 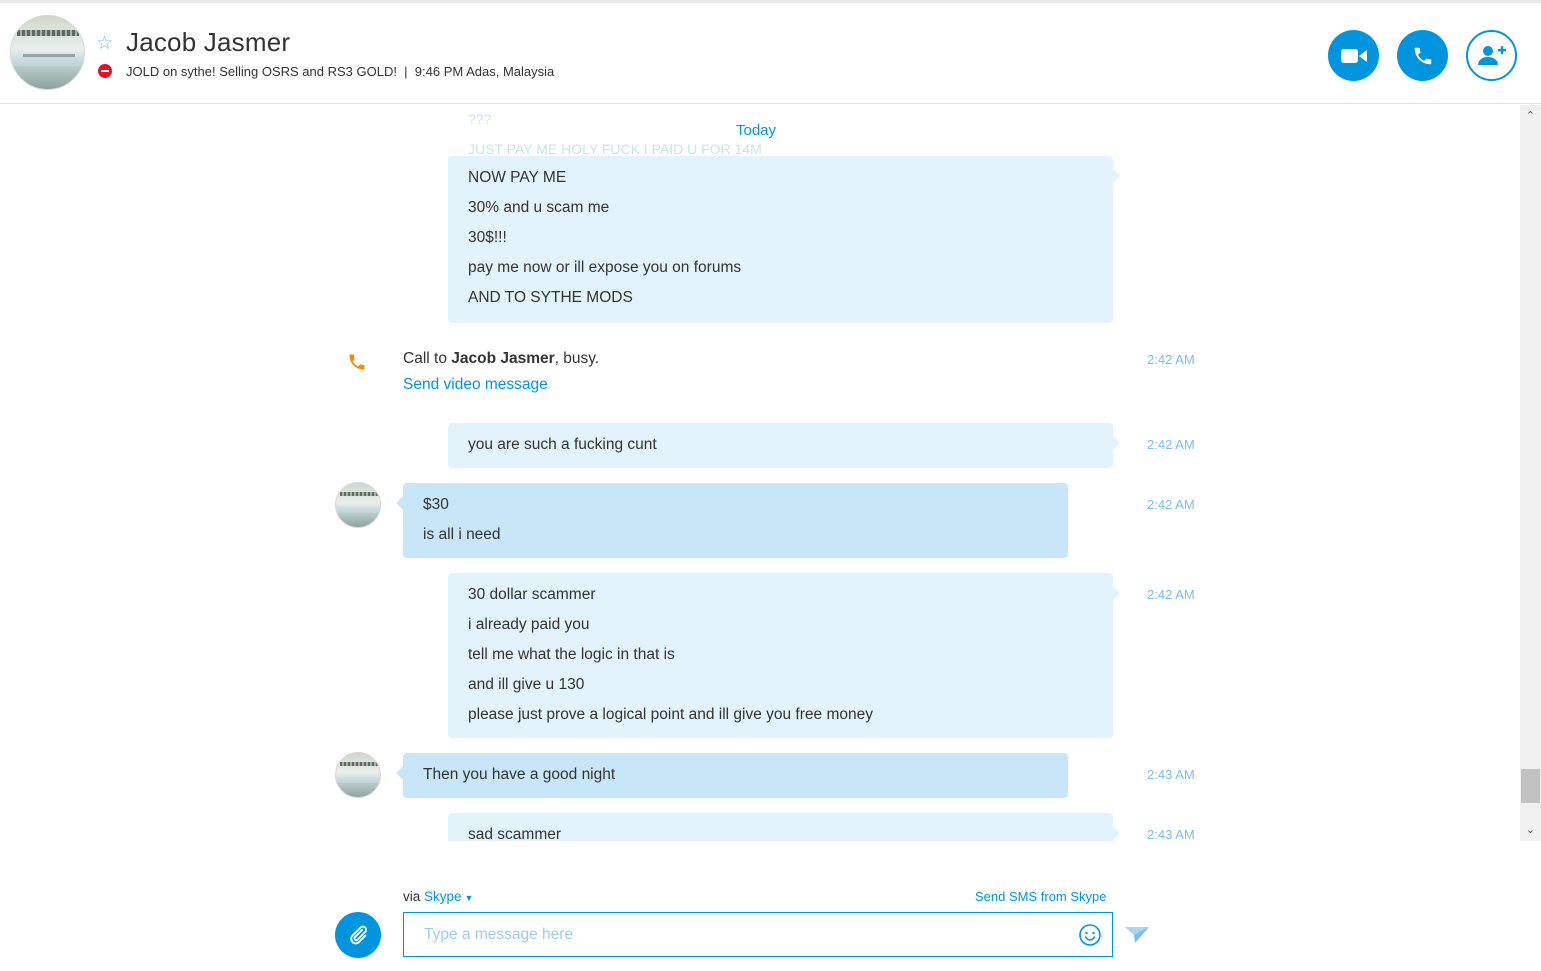 What do you see at coordinates (605, 267) in the screenshot?
I see `message-line: pay me now or ill expose you on forums` at bounding box center [605, 267].